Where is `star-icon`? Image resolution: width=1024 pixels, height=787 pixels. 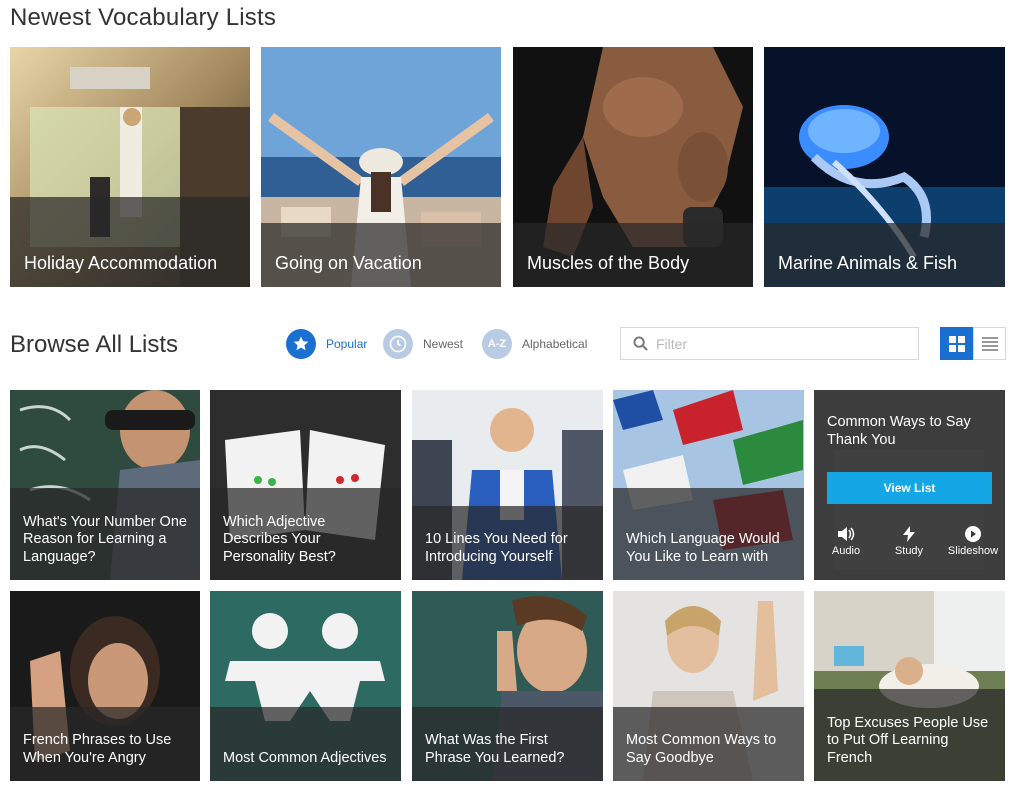
star-icon is located at coordinates (301, 344).